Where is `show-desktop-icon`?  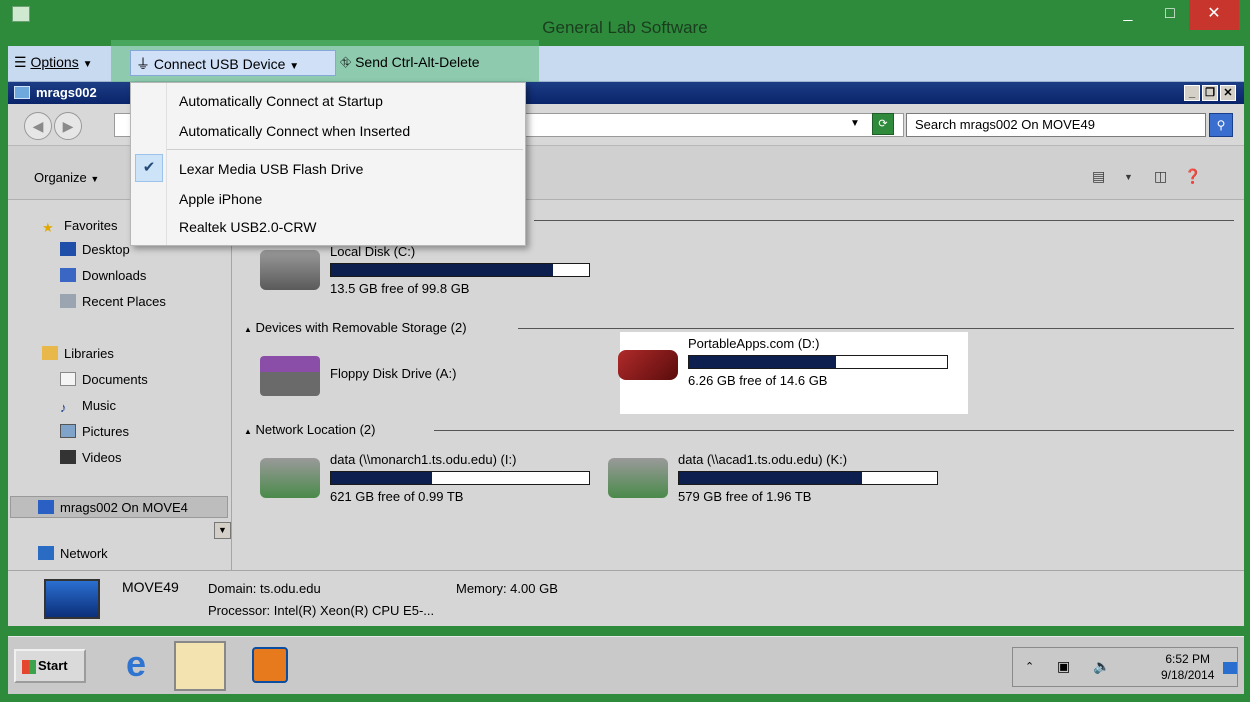 show-desktop-icon is located at coordinates (1230, 668).